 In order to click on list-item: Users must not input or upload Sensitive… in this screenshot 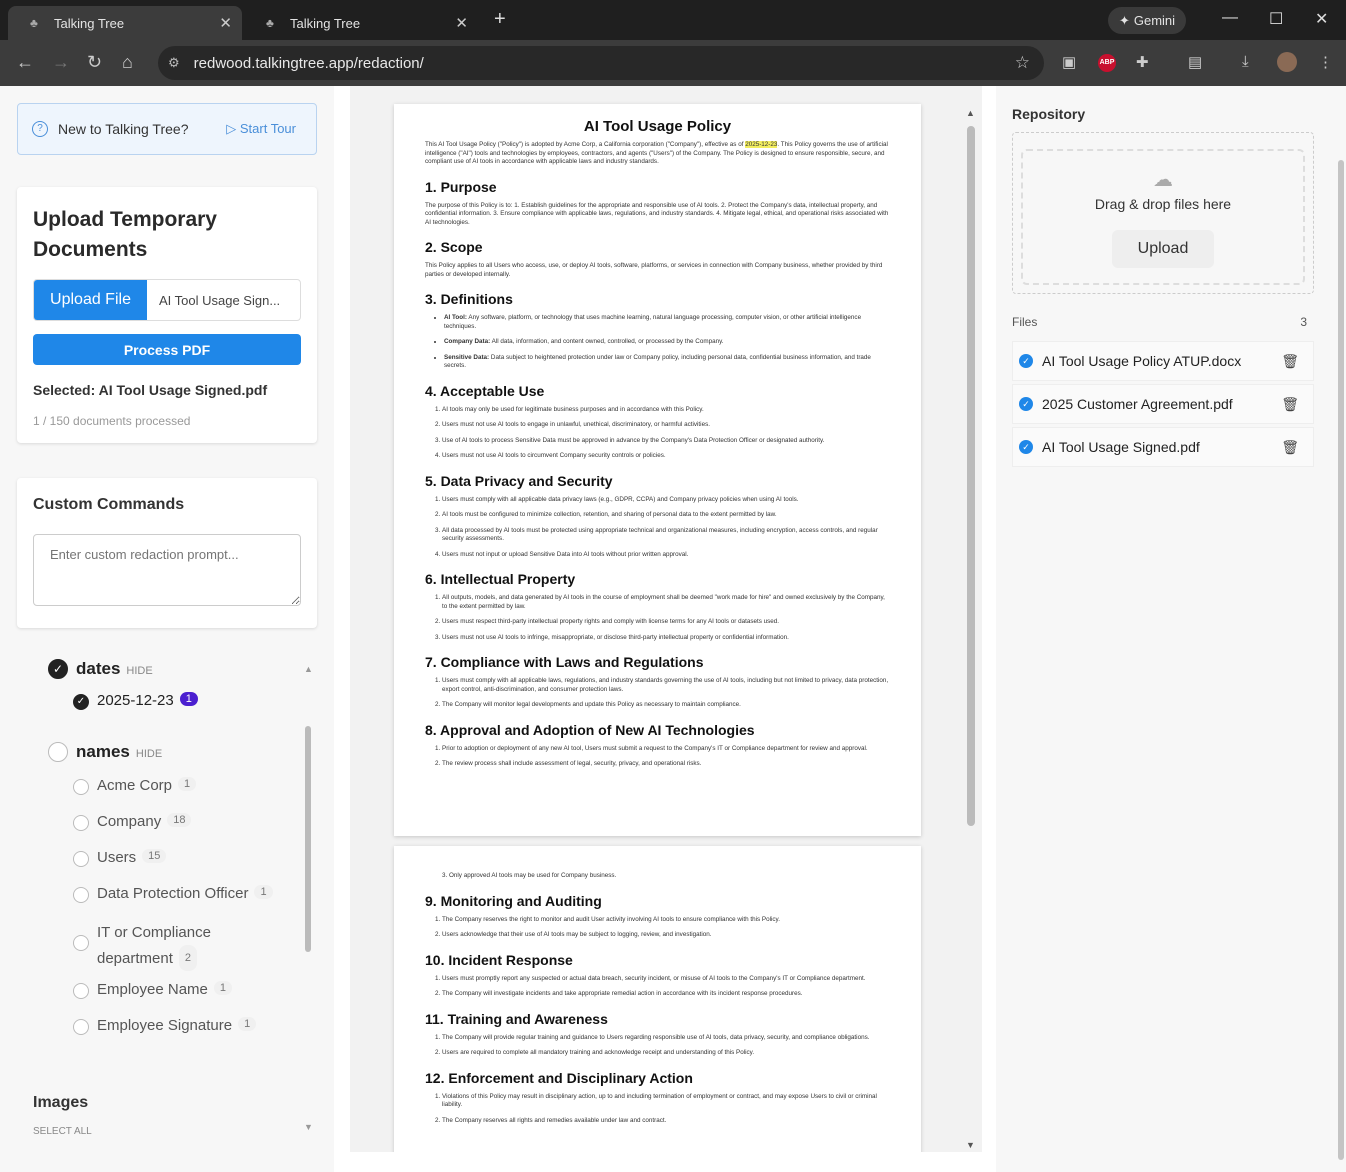, I will do `click(665, 555)`.